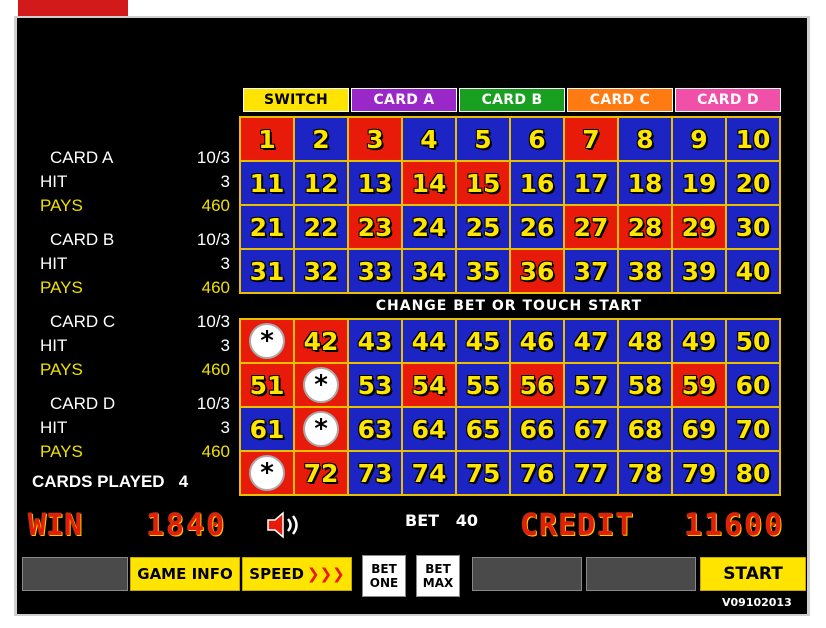 The height and width of the screenshot is (628, 826). What do you see at coordinates (375, 341) in the screenshot?
I see `keno-number-43: 43` at bounding box center [375, 341].